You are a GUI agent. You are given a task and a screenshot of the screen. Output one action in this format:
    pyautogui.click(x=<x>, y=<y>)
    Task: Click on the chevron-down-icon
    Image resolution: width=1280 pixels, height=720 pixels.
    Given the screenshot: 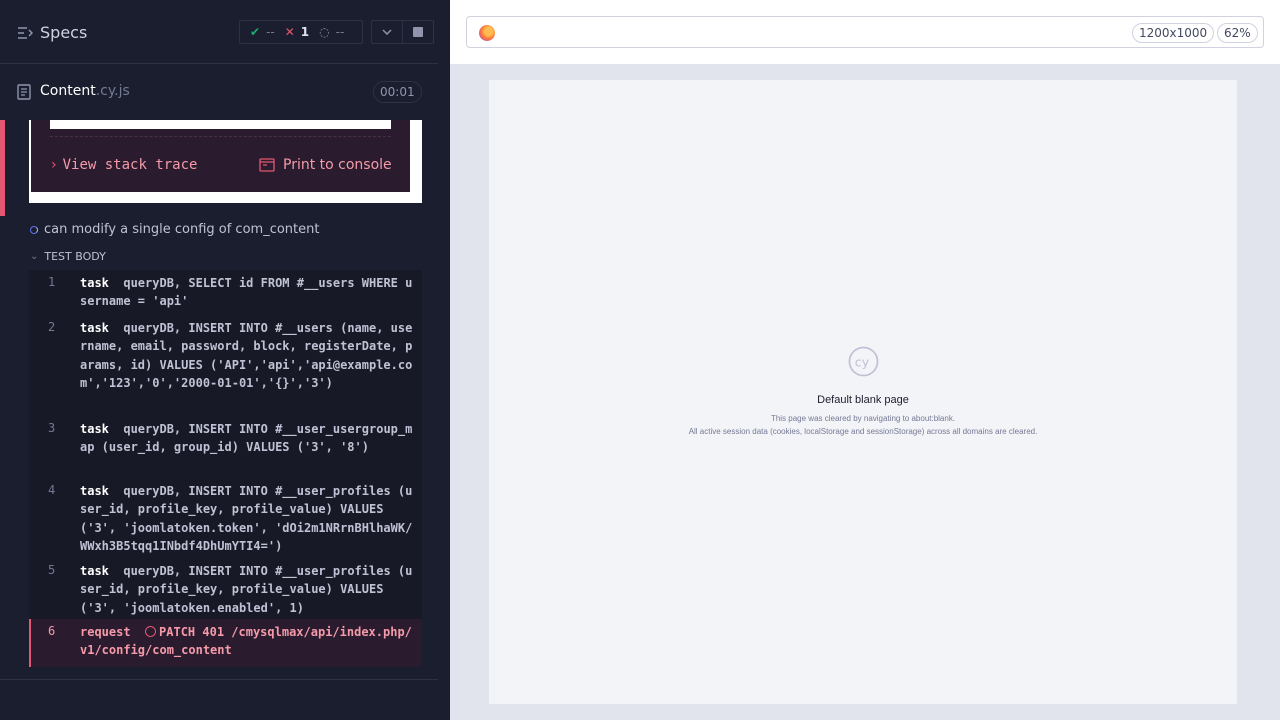 What is the action you would take?
    pyautogui.click(x=387, y=32)
    